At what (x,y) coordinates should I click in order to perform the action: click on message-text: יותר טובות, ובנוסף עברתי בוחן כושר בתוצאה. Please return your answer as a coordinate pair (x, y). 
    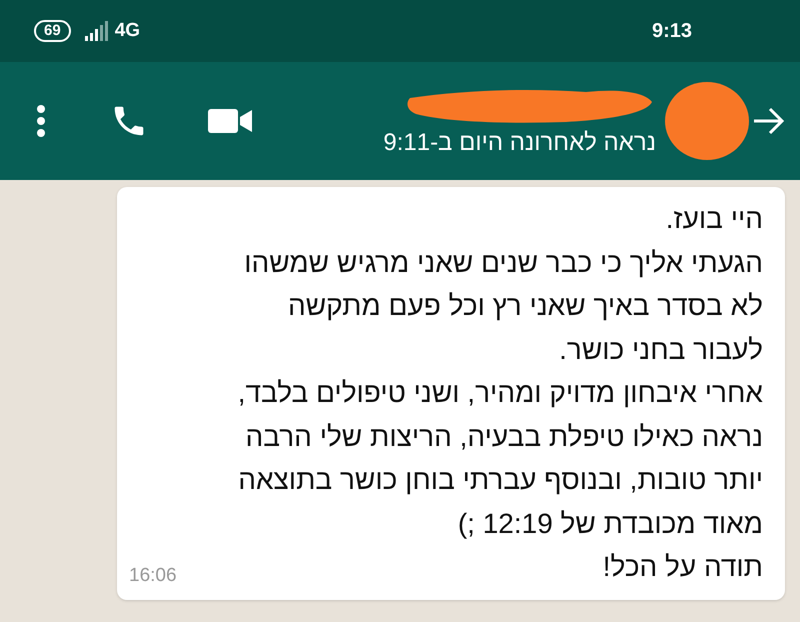
    Looking at the image, I should click on (500, 480).